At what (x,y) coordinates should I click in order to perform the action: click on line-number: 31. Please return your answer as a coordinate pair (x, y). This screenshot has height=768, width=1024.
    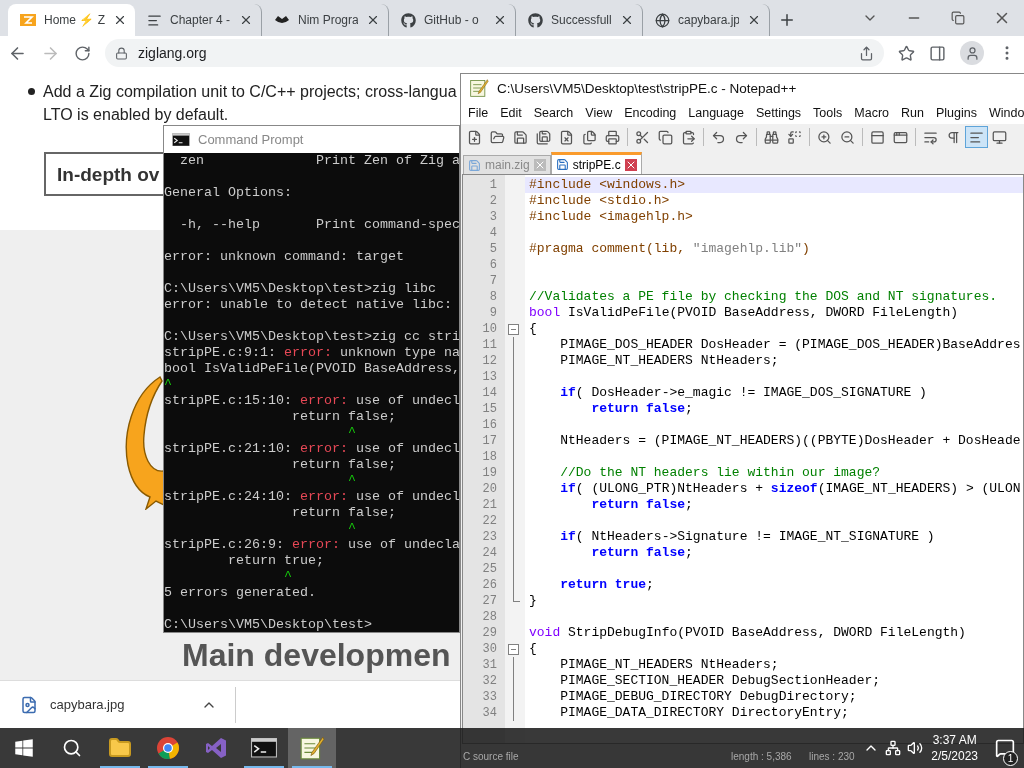
    Looking at the image, I should click on (489, 665).